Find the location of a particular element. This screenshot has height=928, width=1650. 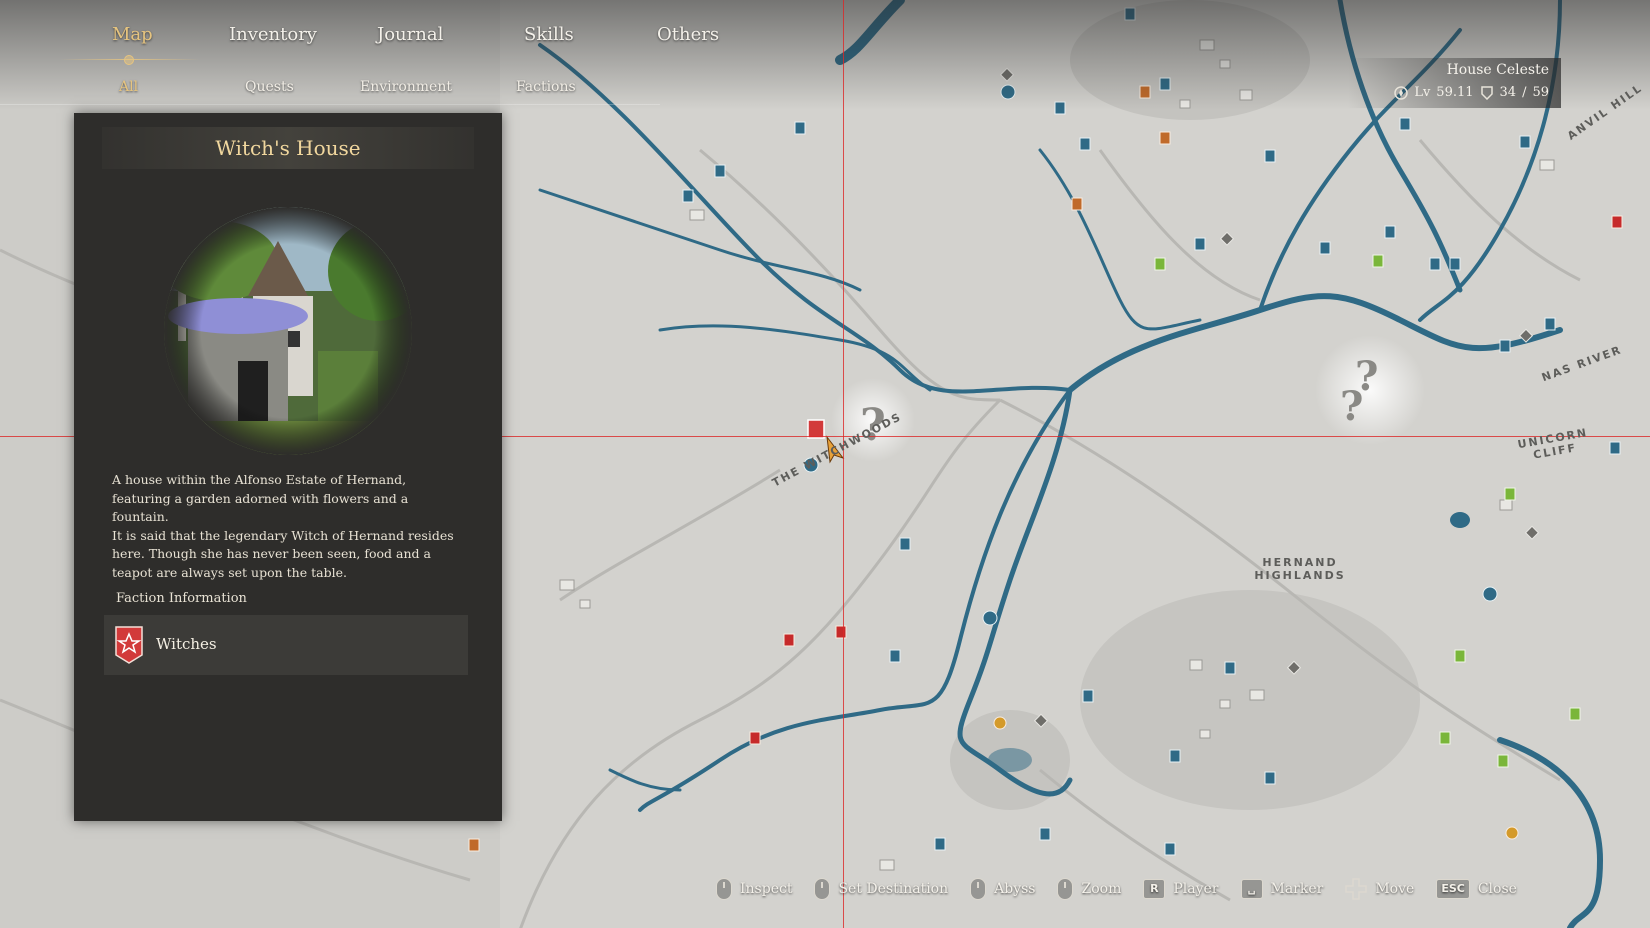

control-zoom: Zoom is located at coordinates (1089, 889).